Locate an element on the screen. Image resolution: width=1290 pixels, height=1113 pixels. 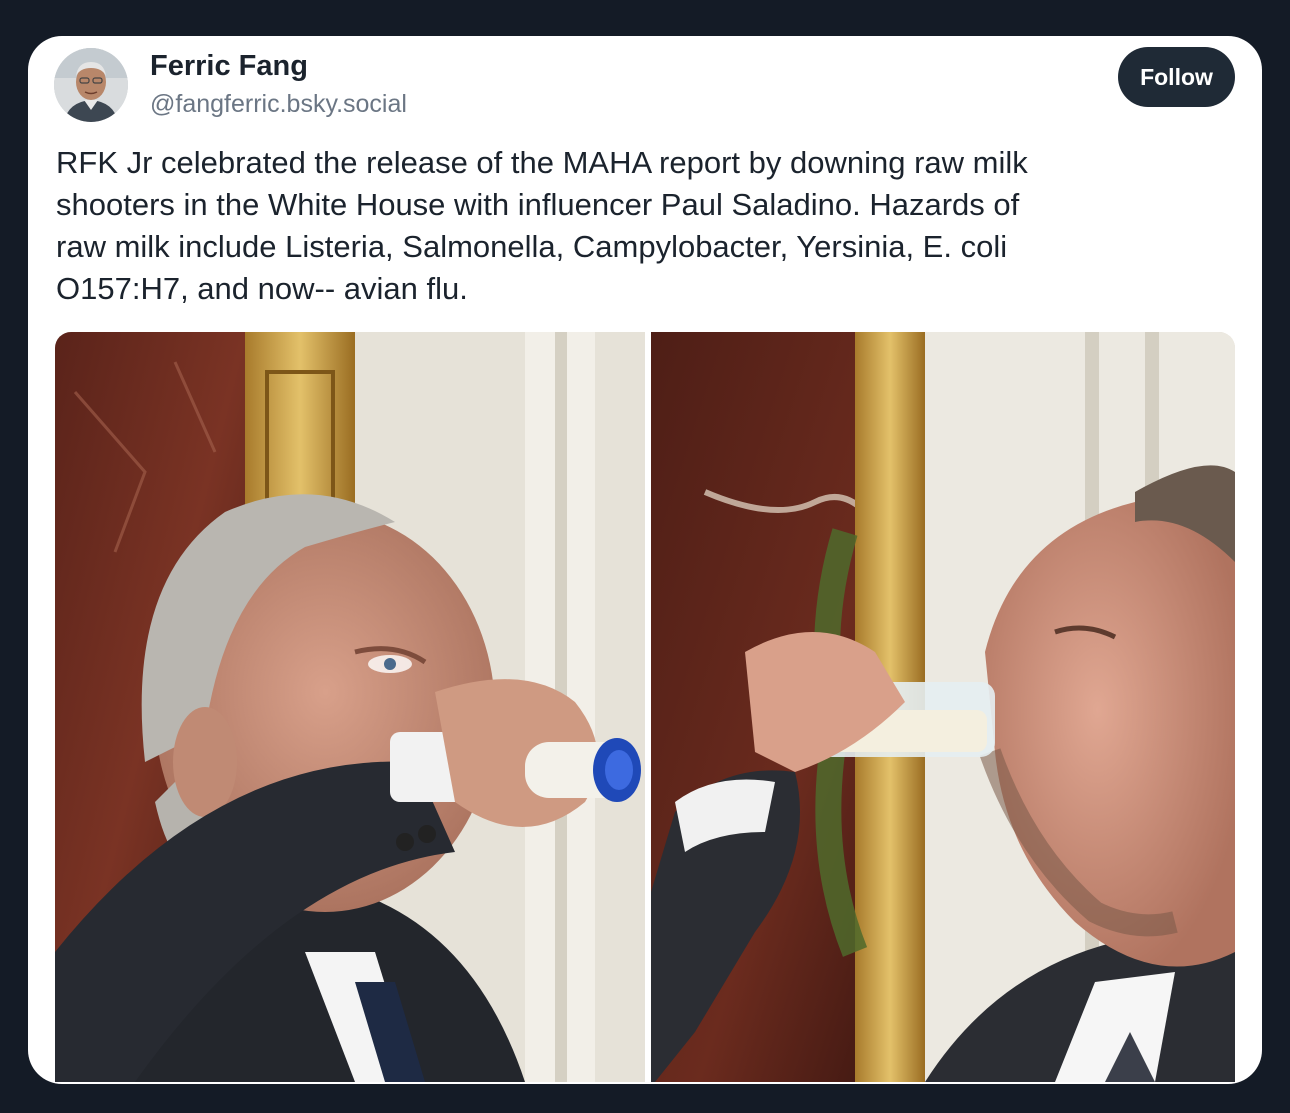
avatar is located at coordinates (91, 85).